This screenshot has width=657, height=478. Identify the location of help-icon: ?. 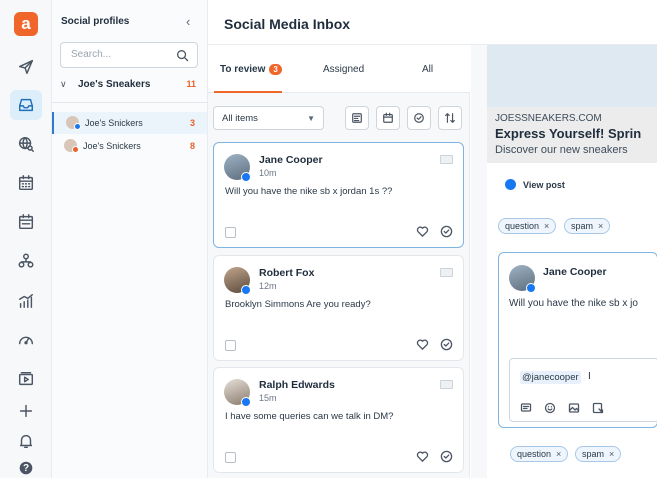
(26, 465).